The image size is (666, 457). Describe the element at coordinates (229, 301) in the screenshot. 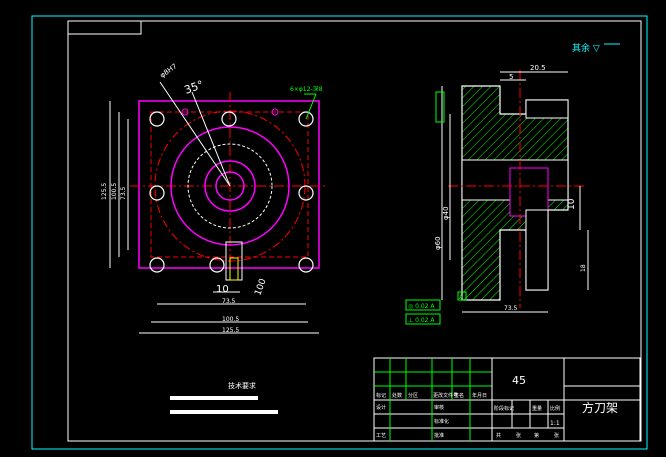

I see `dim-bottom-2: 73.5` at that location.